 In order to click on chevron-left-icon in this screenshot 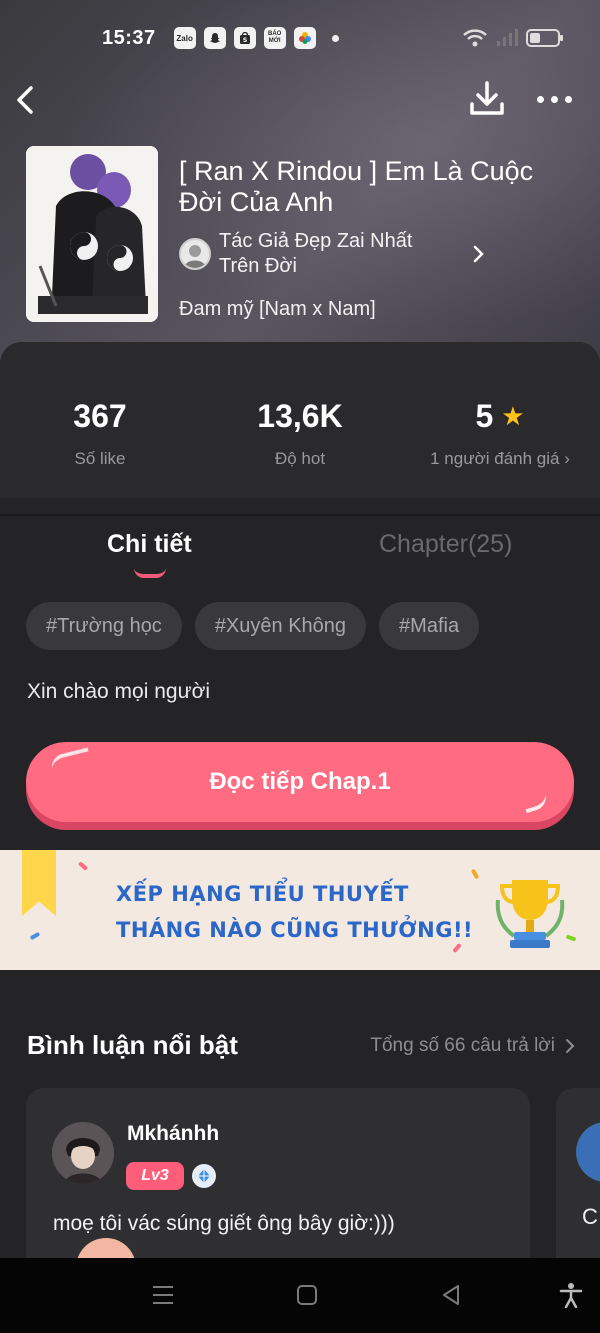, I will do `click(25, 100)`.